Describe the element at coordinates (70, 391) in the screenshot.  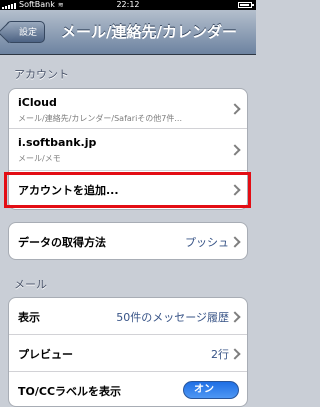
I see `mail-to-cc-label: TO/CCラベルを表示` at that location.